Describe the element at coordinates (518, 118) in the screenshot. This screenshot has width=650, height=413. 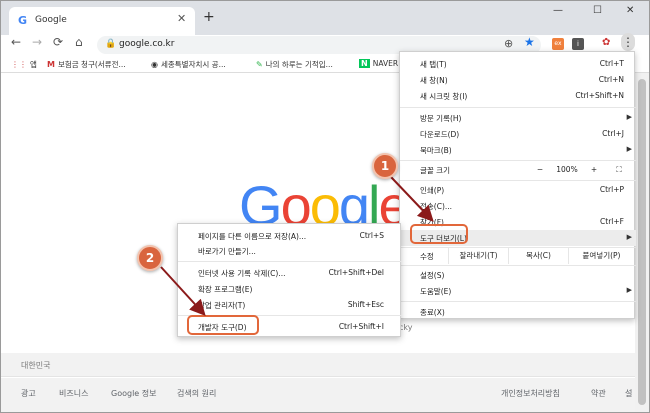
I see `menu-item-history: 방문 기록(H) ▶` at that location.